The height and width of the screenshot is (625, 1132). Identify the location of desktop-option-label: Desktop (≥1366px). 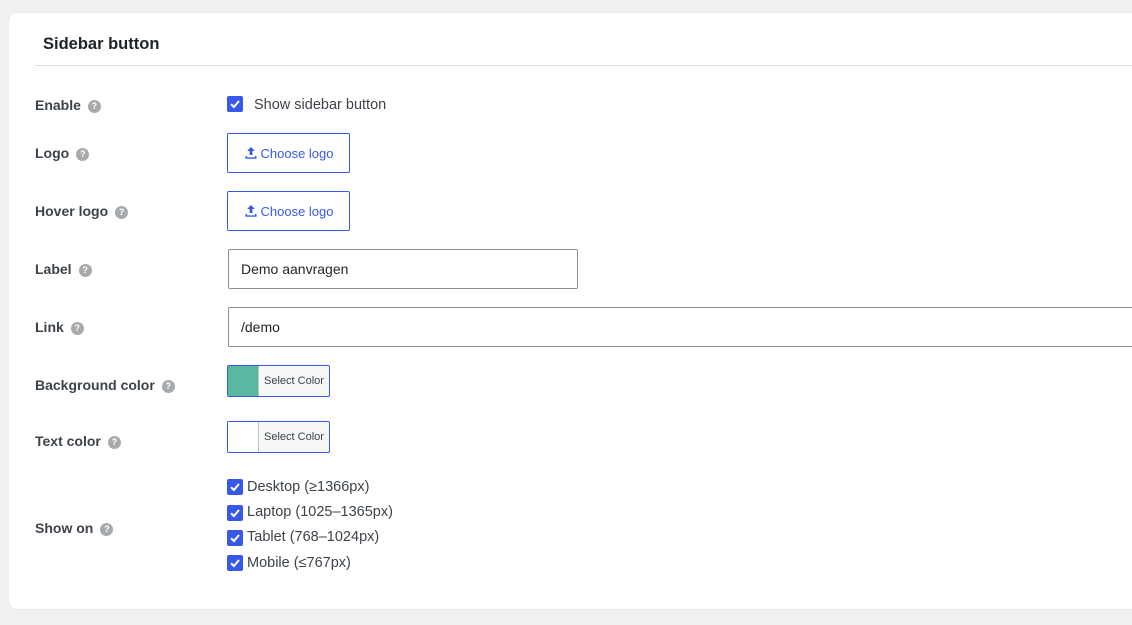
(308, 487).